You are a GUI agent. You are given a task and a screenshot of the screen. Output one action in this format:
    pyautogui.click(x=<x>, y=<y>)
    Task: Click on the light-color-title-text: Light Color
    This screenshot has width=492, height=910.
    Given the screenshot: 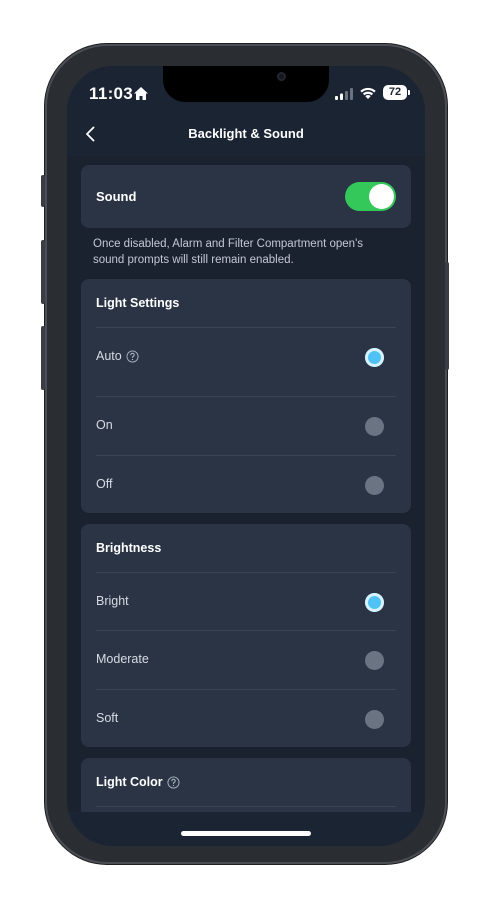 What is the action you would take?
    pyautogui.click(x=129, y=782)
    